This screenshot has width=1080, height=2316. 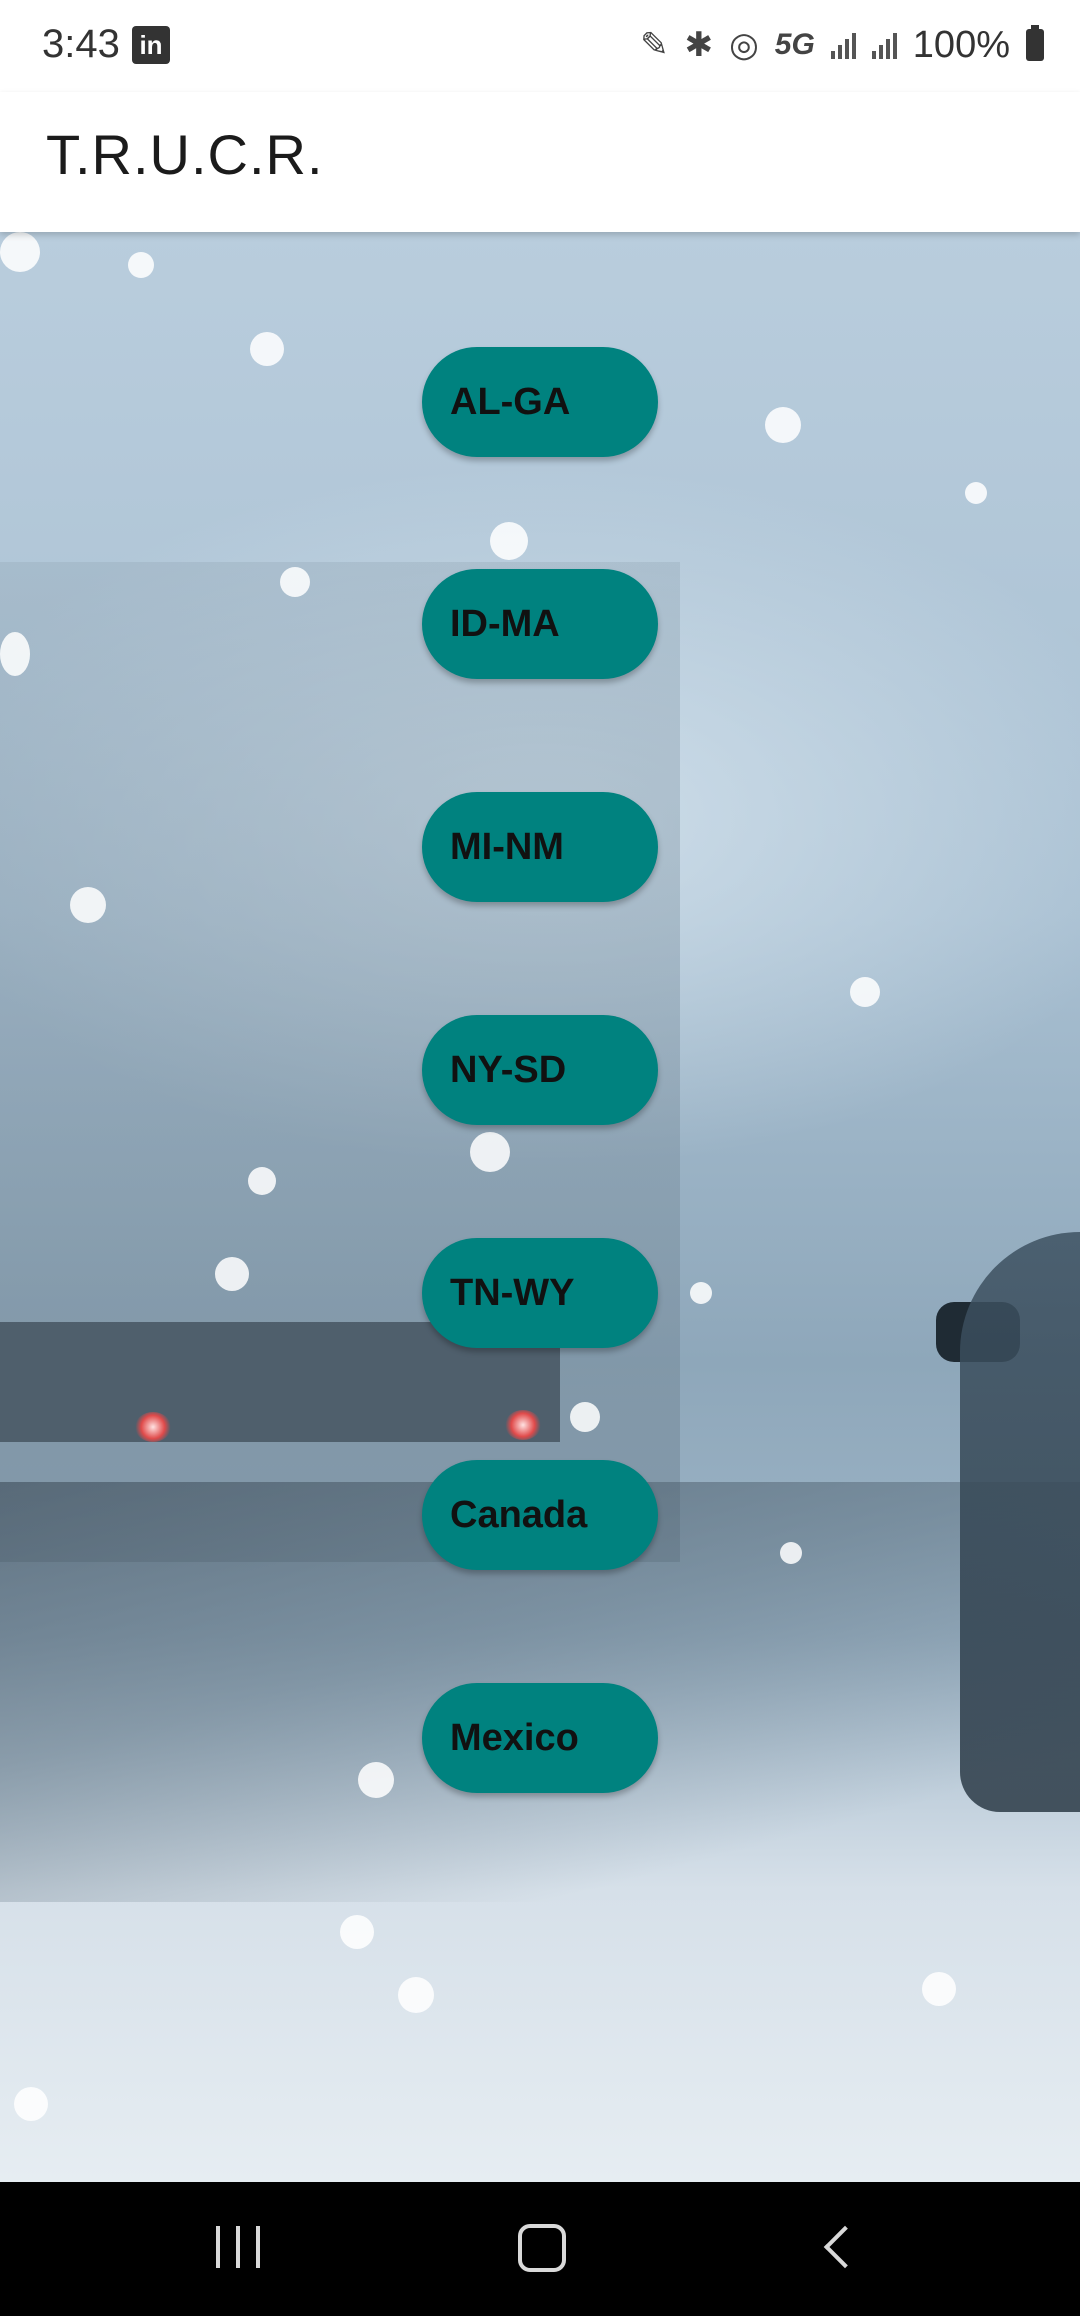 What do you see at coordinates (744, 45) in the screenshot?
I see `hotspot-icon: ◎` at bounding box center [744, 45].